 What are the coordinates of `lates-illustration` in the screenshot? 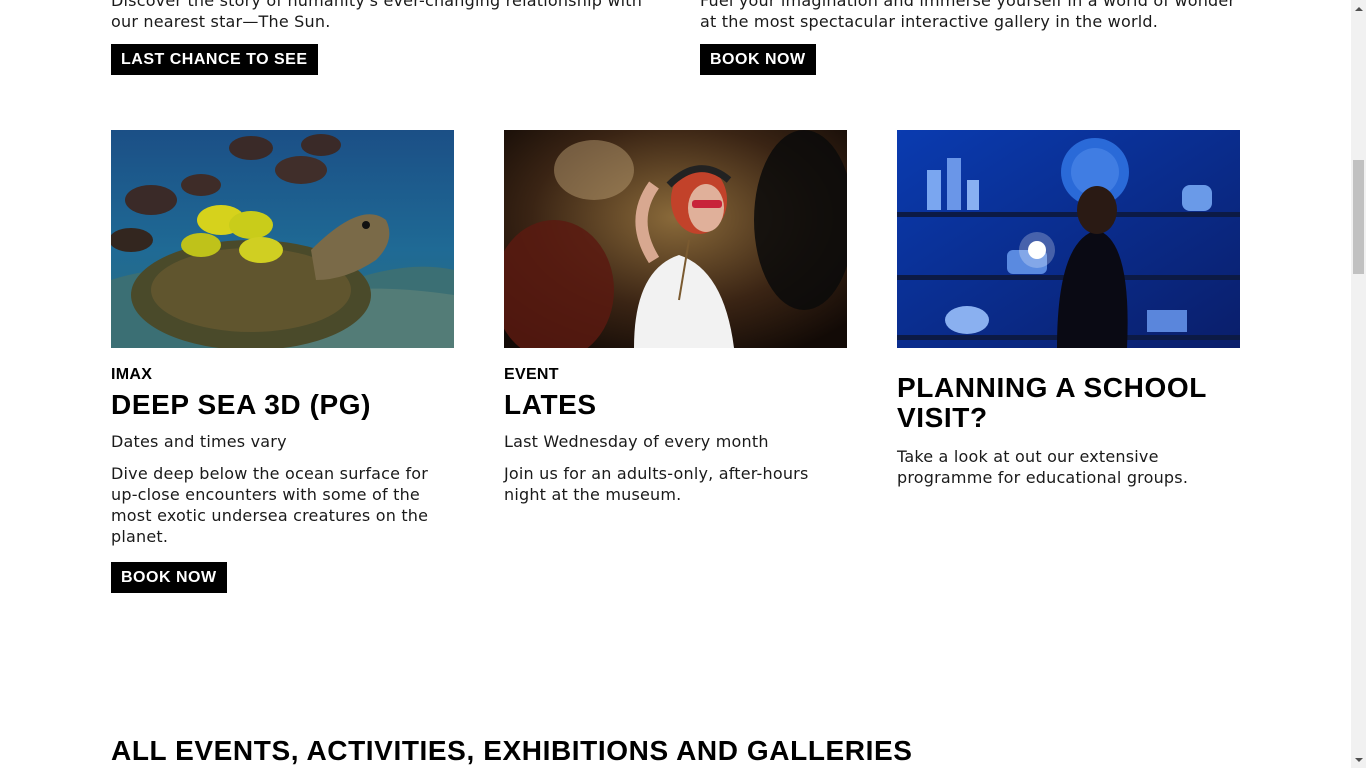 It's located at (675, 239).